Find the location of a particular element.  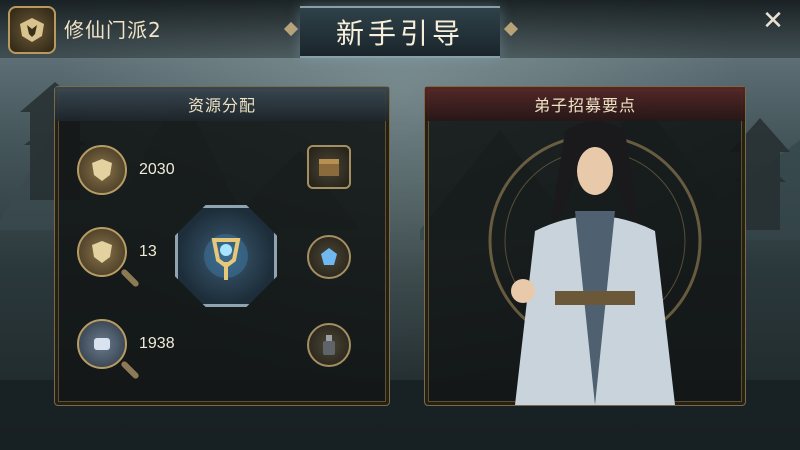

wolf-crest-icon is located at coordinates (32, 30).